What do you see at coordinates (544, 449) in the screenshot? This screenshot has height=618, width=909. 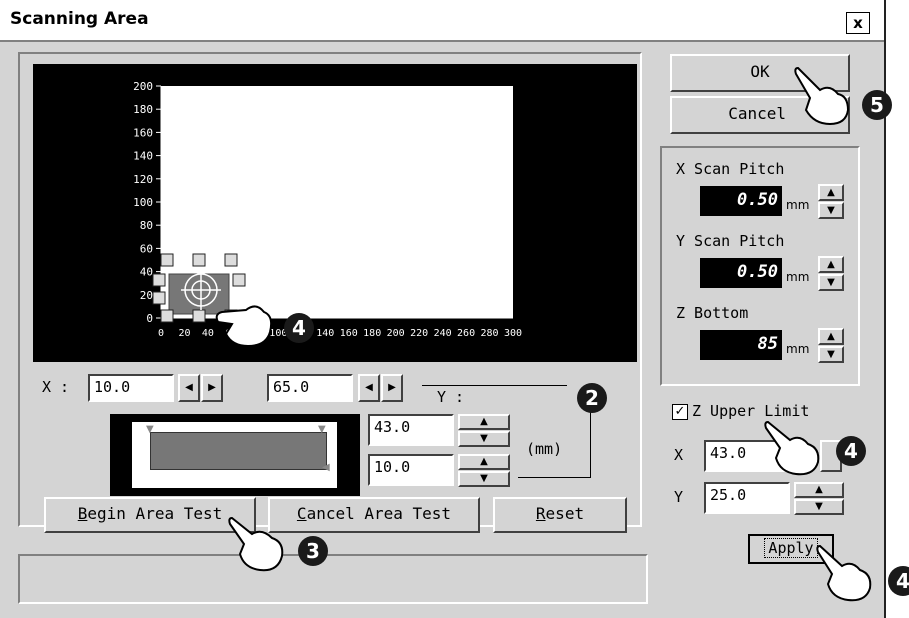 I see `depth-unit-label: (mm)` at bounding box center [544, 449].